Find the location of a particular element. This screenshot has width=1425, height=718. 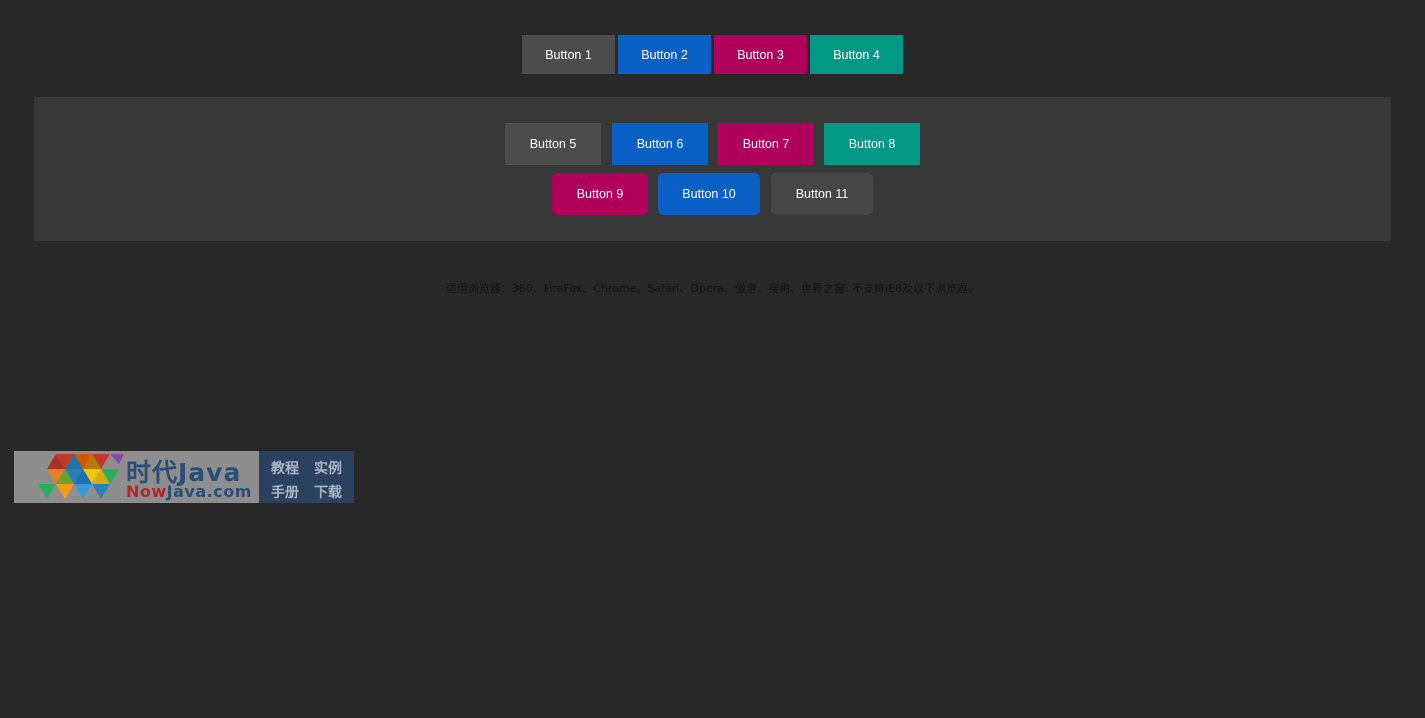

link-manual: 手册 is located at coordinates (285, 492).